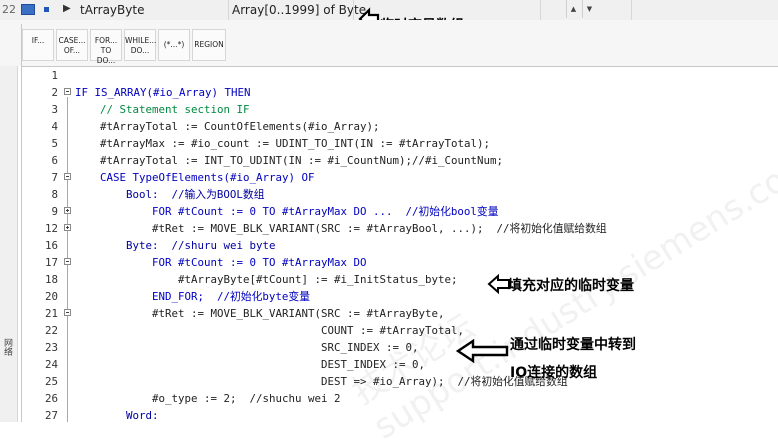 This screenshot has width=778, height=447. Describe the element at coordinates (51, 364) in the screenshot. I see `line-number: 24` at that location.